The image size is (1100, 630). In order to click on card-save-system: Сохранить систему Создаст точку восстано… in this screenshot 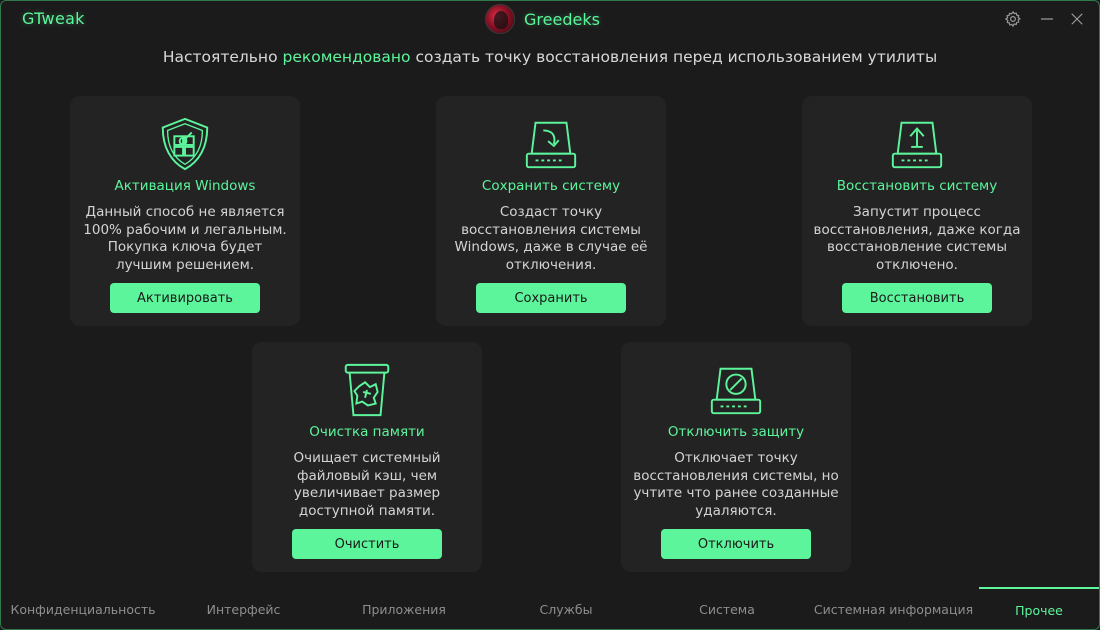, I will do `click(551, 211)`.